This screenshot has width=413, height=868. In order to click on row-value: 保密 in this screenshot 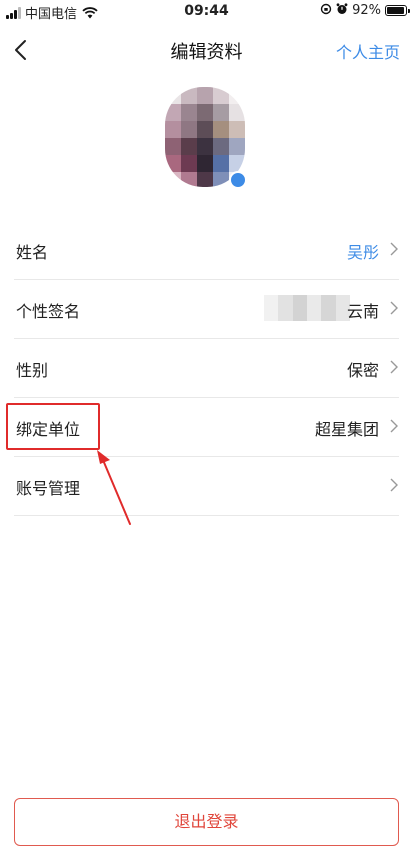, I will do `click(362, 370)`.